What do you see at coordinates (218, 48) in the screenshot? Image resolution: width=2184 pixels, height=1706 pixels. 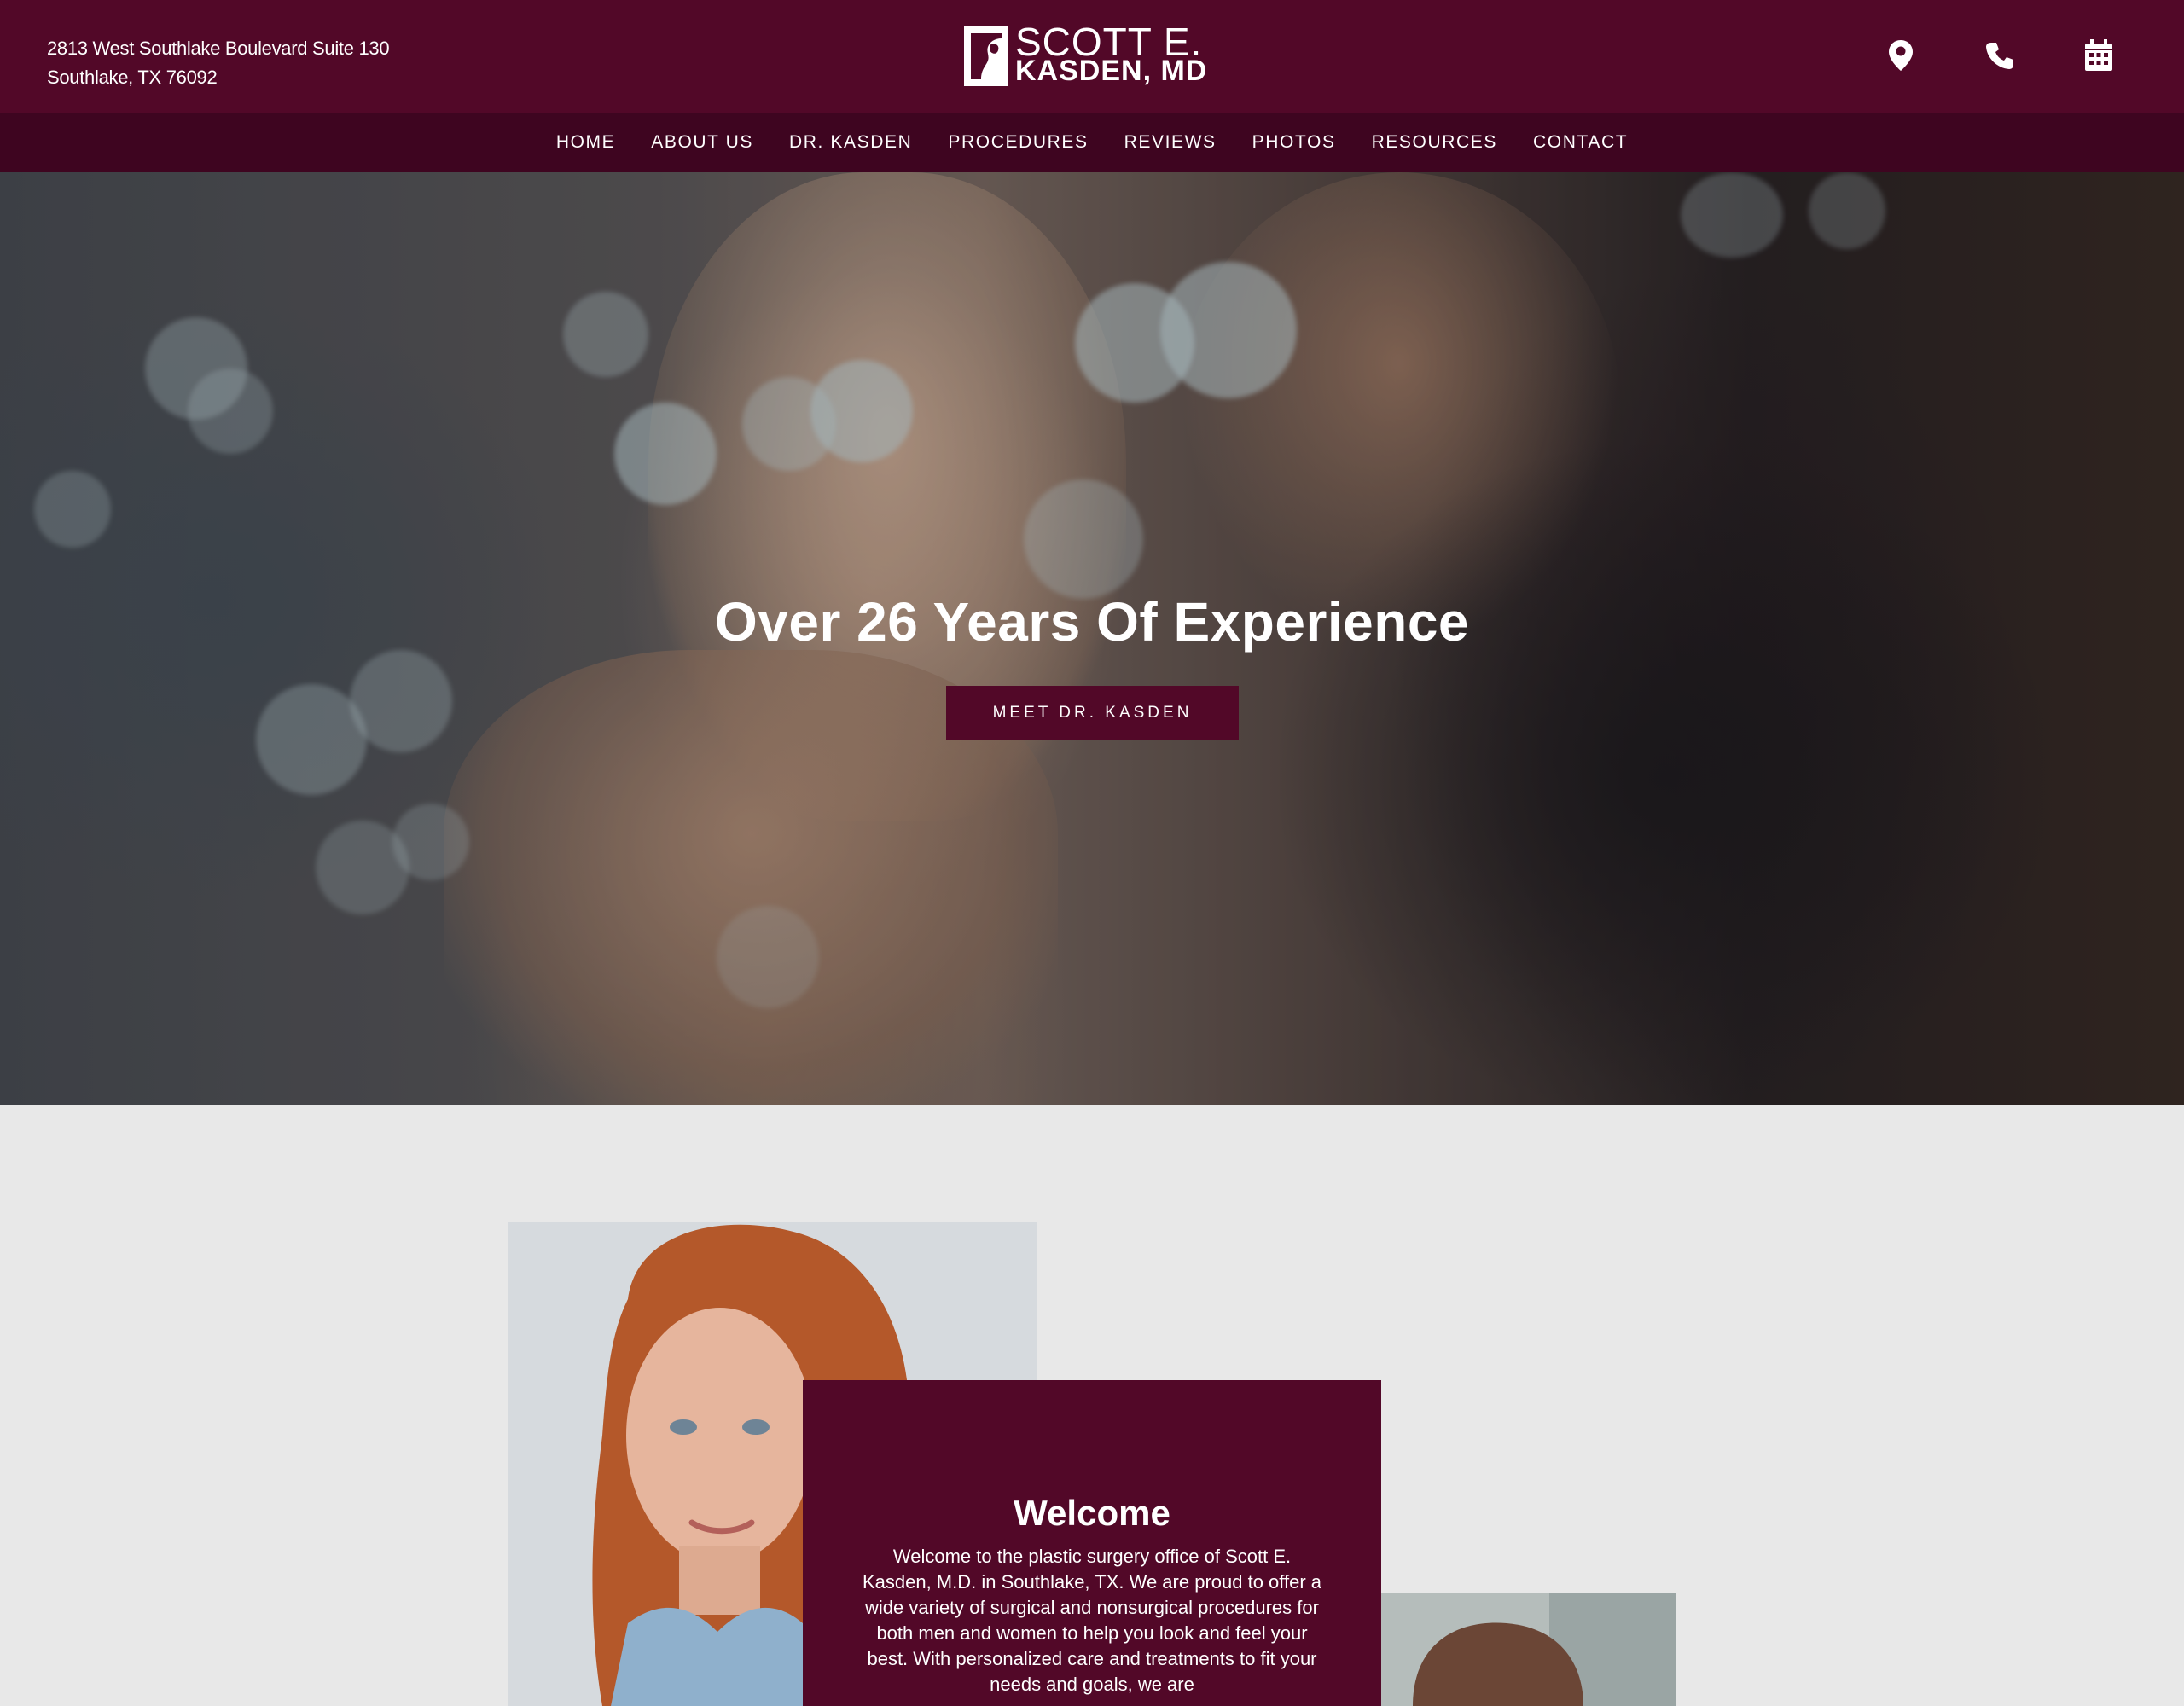 I see `address-line-1: 2813 West Southlake Boulevard Suite 130` at bounding box center [218, 48].